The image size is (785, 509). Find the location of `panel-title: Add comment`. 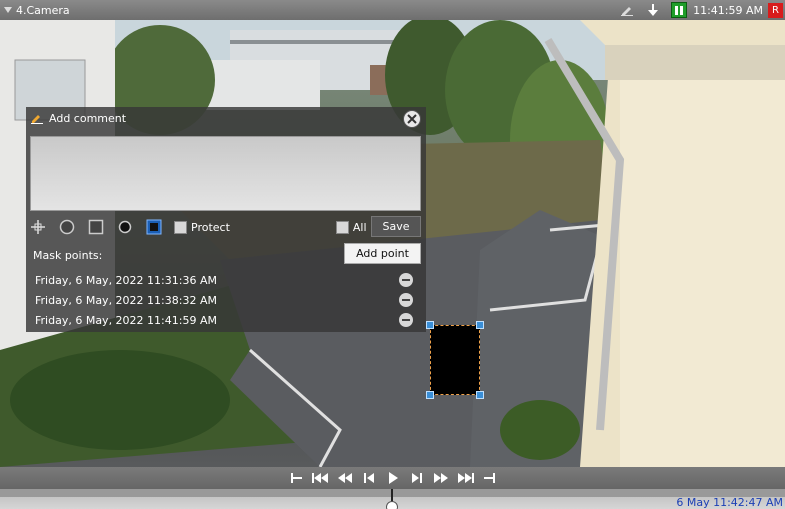

panel-title: Add comment is located at coordinates (88, 118).